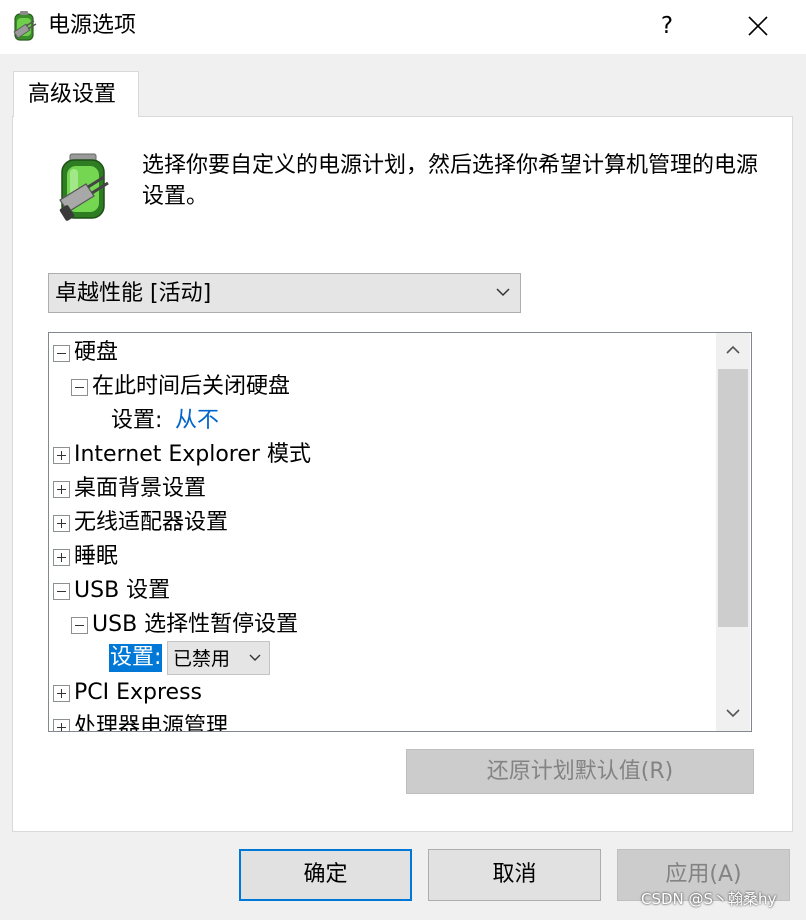  I want to click on tree-item-label: 处理器电源管理, so click(151, 723).